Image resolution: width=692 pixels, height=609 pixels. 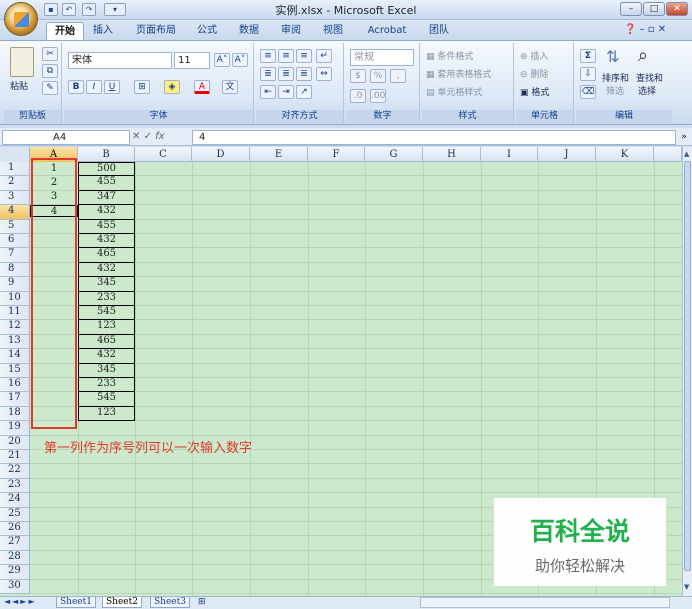 What do you see at coordinates (172, 87) in the screenshot?
I see `fill-color-icon: ◈` at bounding box center [172, 87].